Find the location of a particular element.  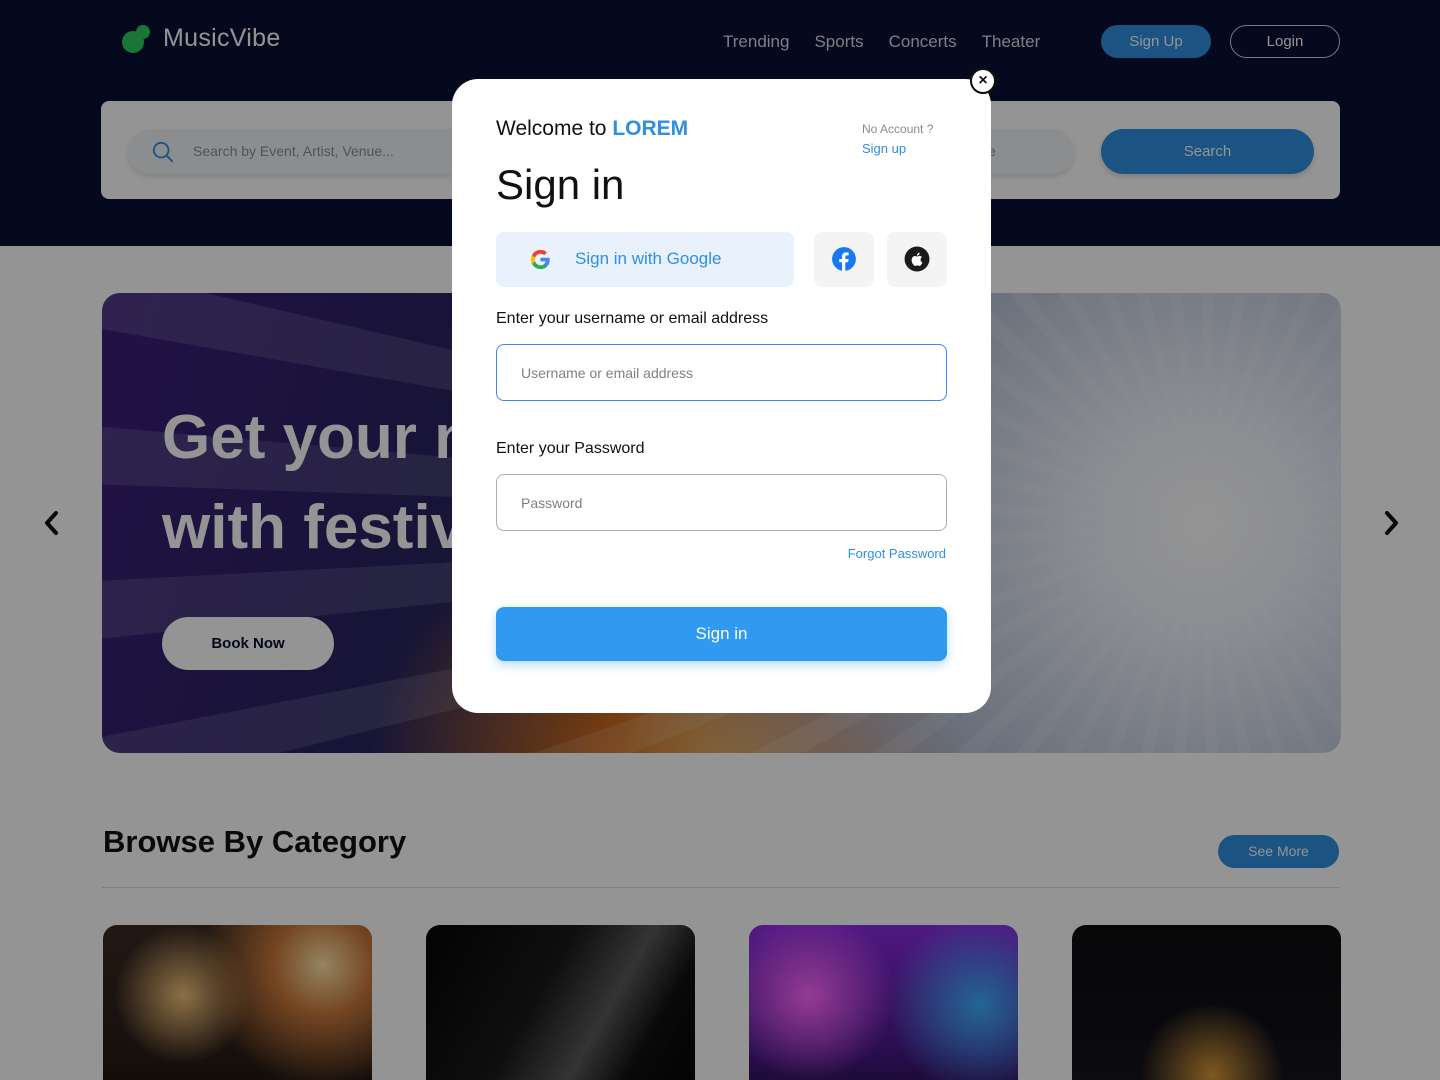

google-signin-label: Sign in with Google is located at coordinates (648, 258).